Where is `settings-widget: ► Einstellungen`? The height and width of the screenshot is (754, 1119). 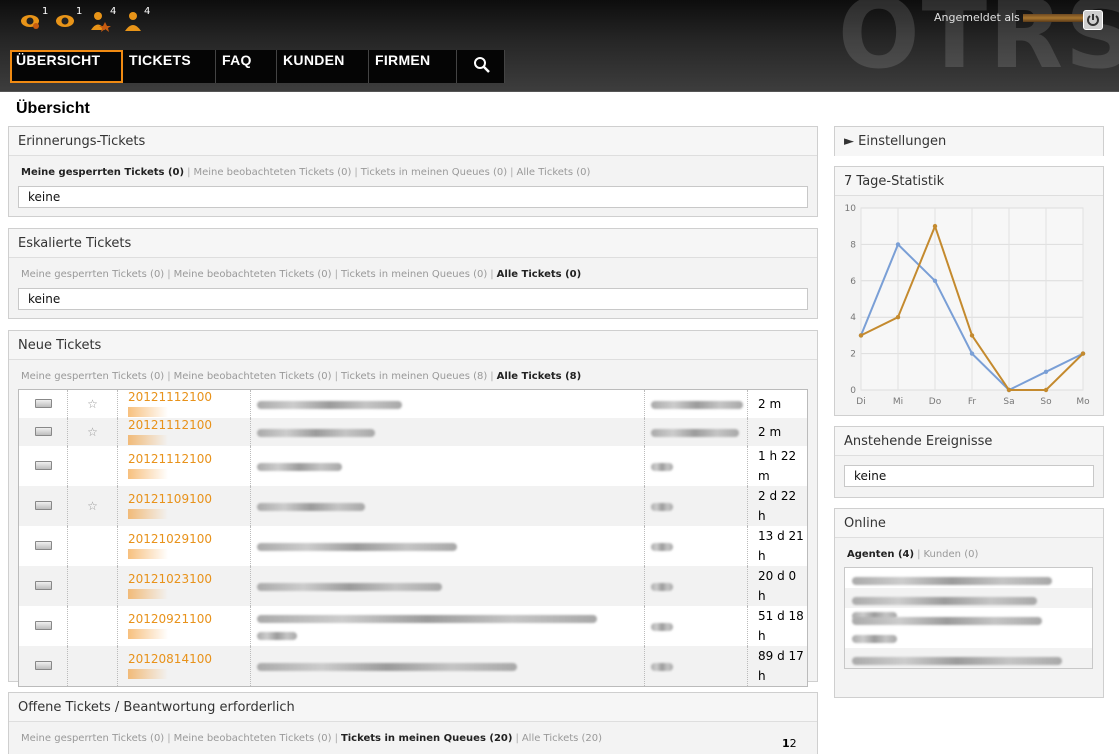
settings-widget: ► Einstellungen is located at coordinates (969, 141).